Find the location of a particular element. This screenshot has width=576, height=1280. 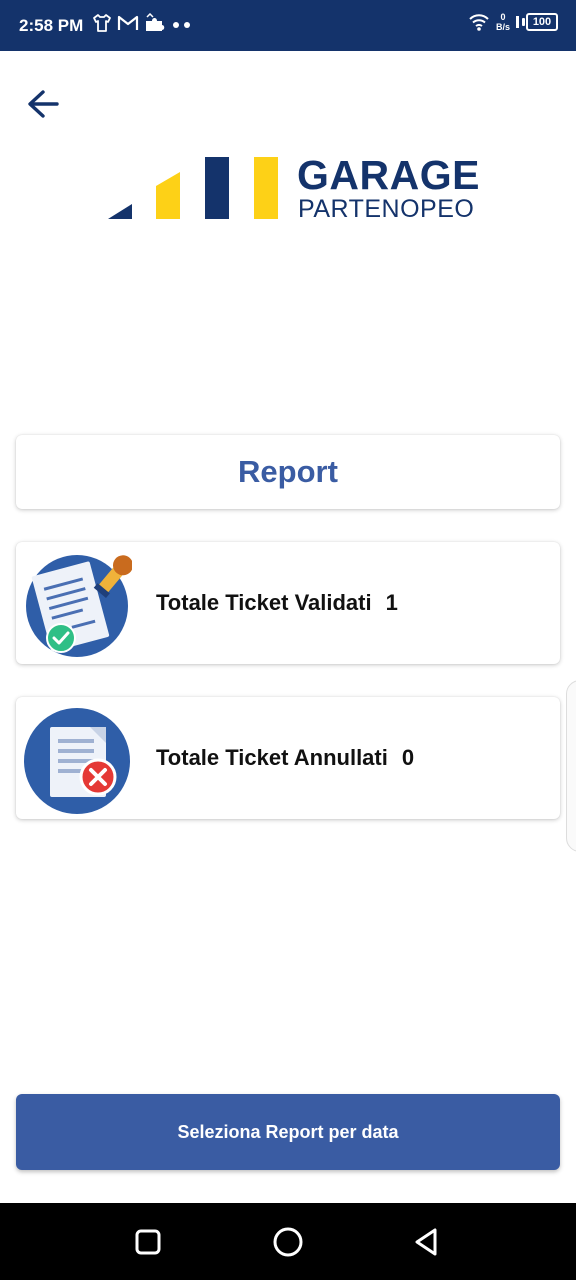

network-speed: 0 B/s is located at coordinates (503, 22).